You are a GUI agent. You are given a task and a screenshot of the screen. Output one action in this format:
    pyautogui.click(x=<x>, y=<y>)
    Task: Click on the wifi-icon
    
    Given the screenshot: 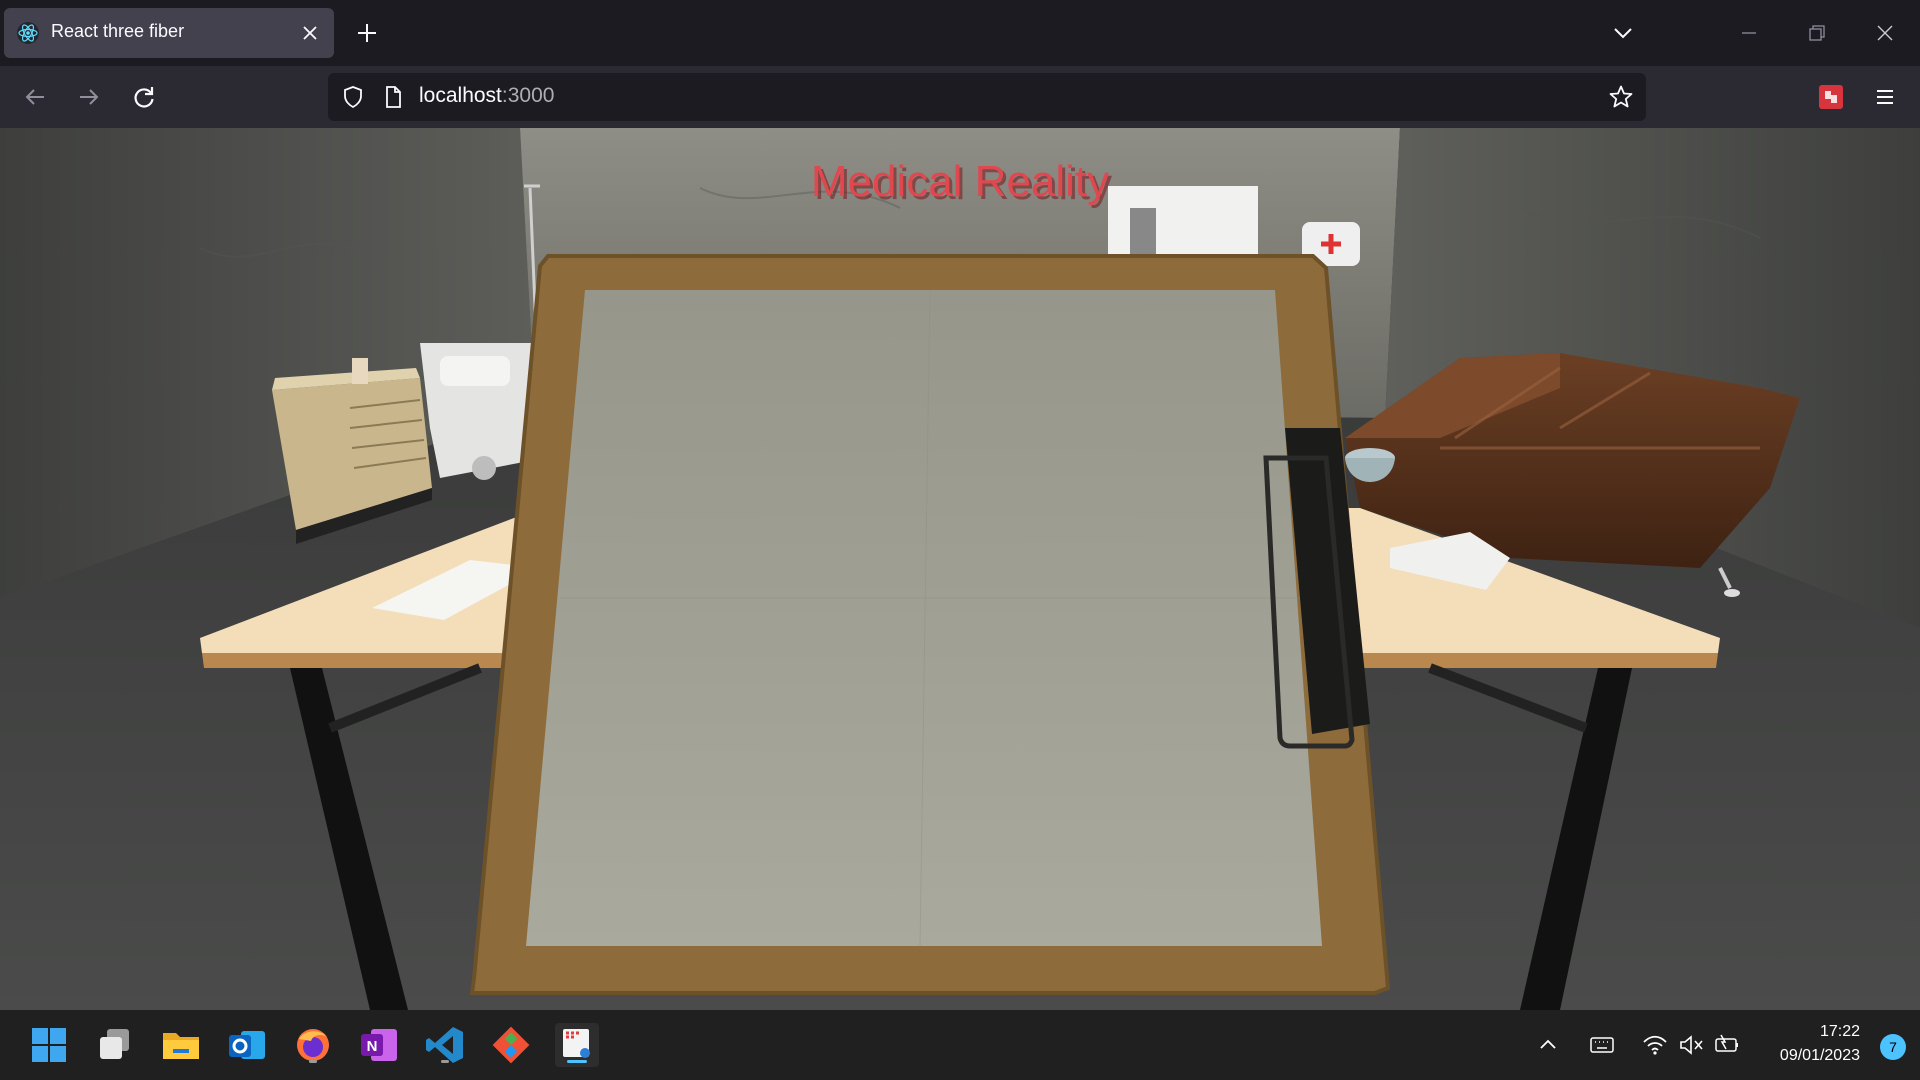 What is the action you would take?
    pyautogui.click(x=1655, y=1045)
    